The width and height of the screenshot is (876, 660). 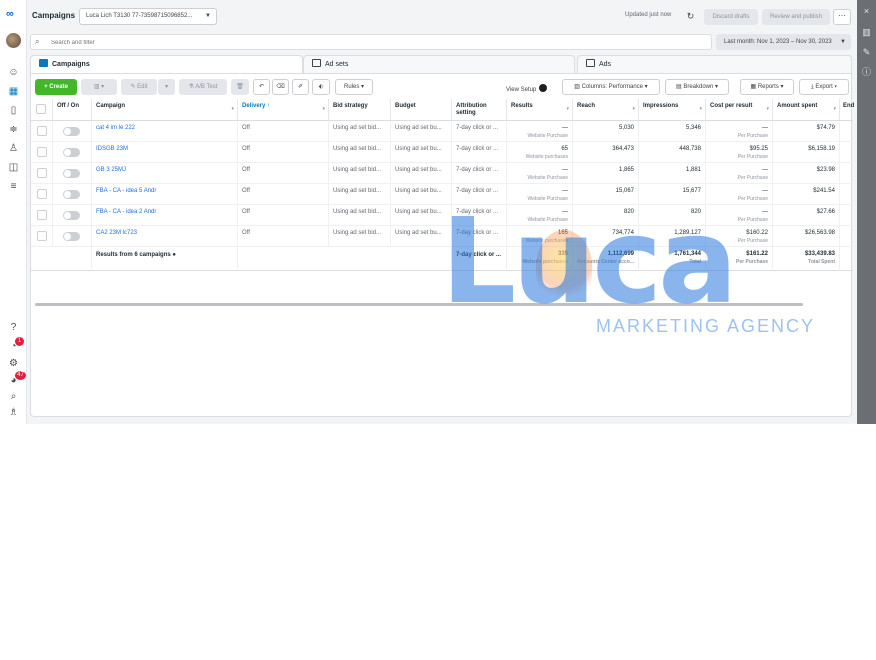 What do you see at coordinates (139, 87) in the screenshot?
I see `edit-button: ✎ Edit` at bounding box center [139, 87].